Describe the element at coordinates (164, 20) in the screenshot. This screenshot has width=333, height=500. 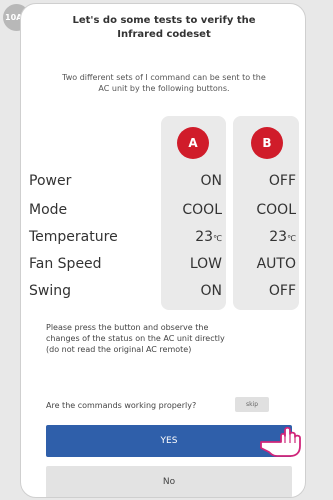
I see `title-line-1: Let's do some tests to verify the` at that location.